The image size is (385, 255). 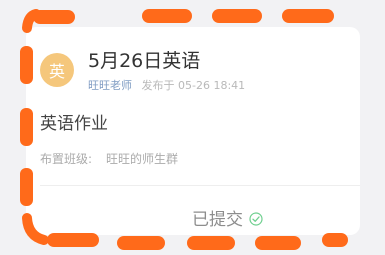 What do you see at coordinates (200, 185) in the screenshot?
I see `divider` at bounding box center [200, 185].